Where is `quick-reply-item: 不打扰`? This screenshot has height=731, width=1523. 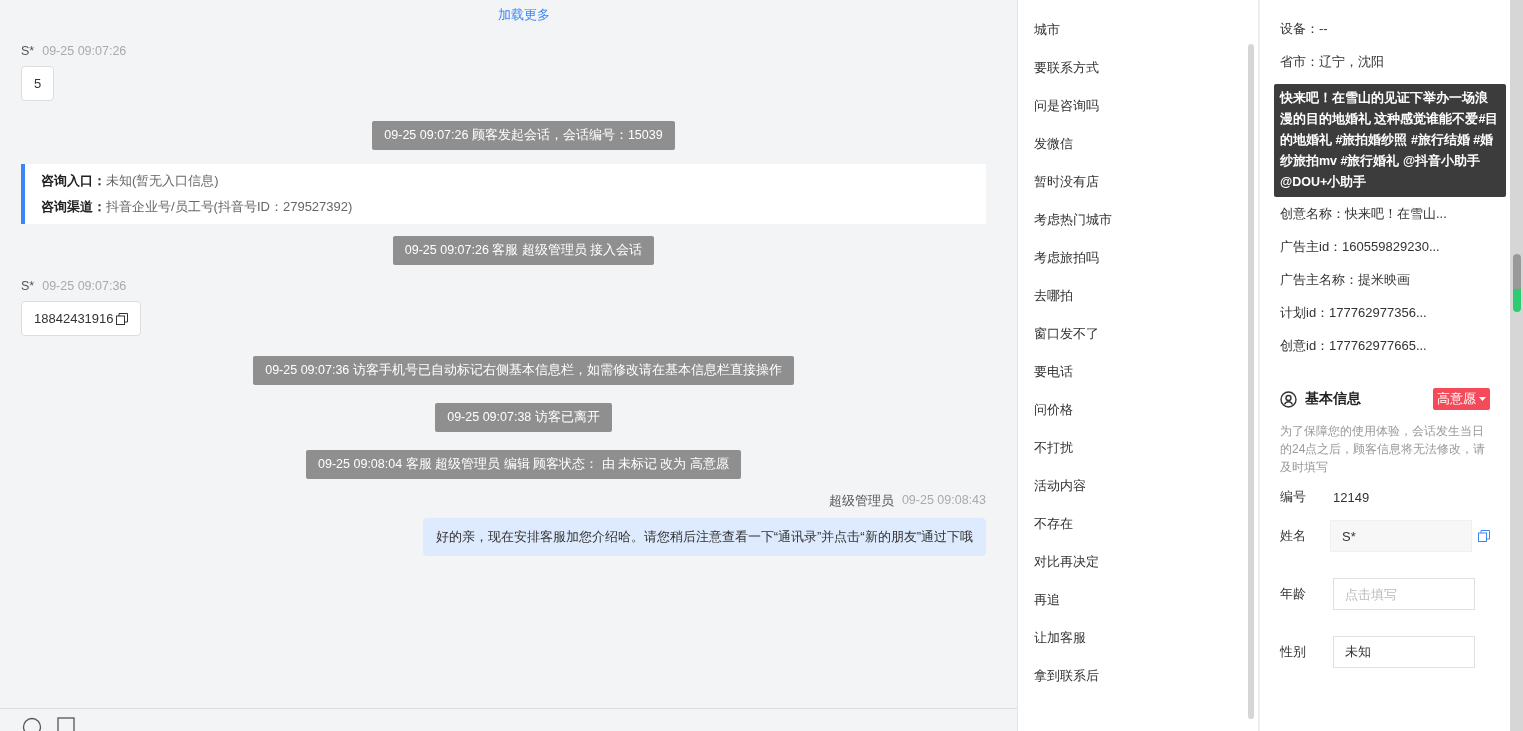 quick-reply-item: 不打扰 is located at coordinates (1133, 457).